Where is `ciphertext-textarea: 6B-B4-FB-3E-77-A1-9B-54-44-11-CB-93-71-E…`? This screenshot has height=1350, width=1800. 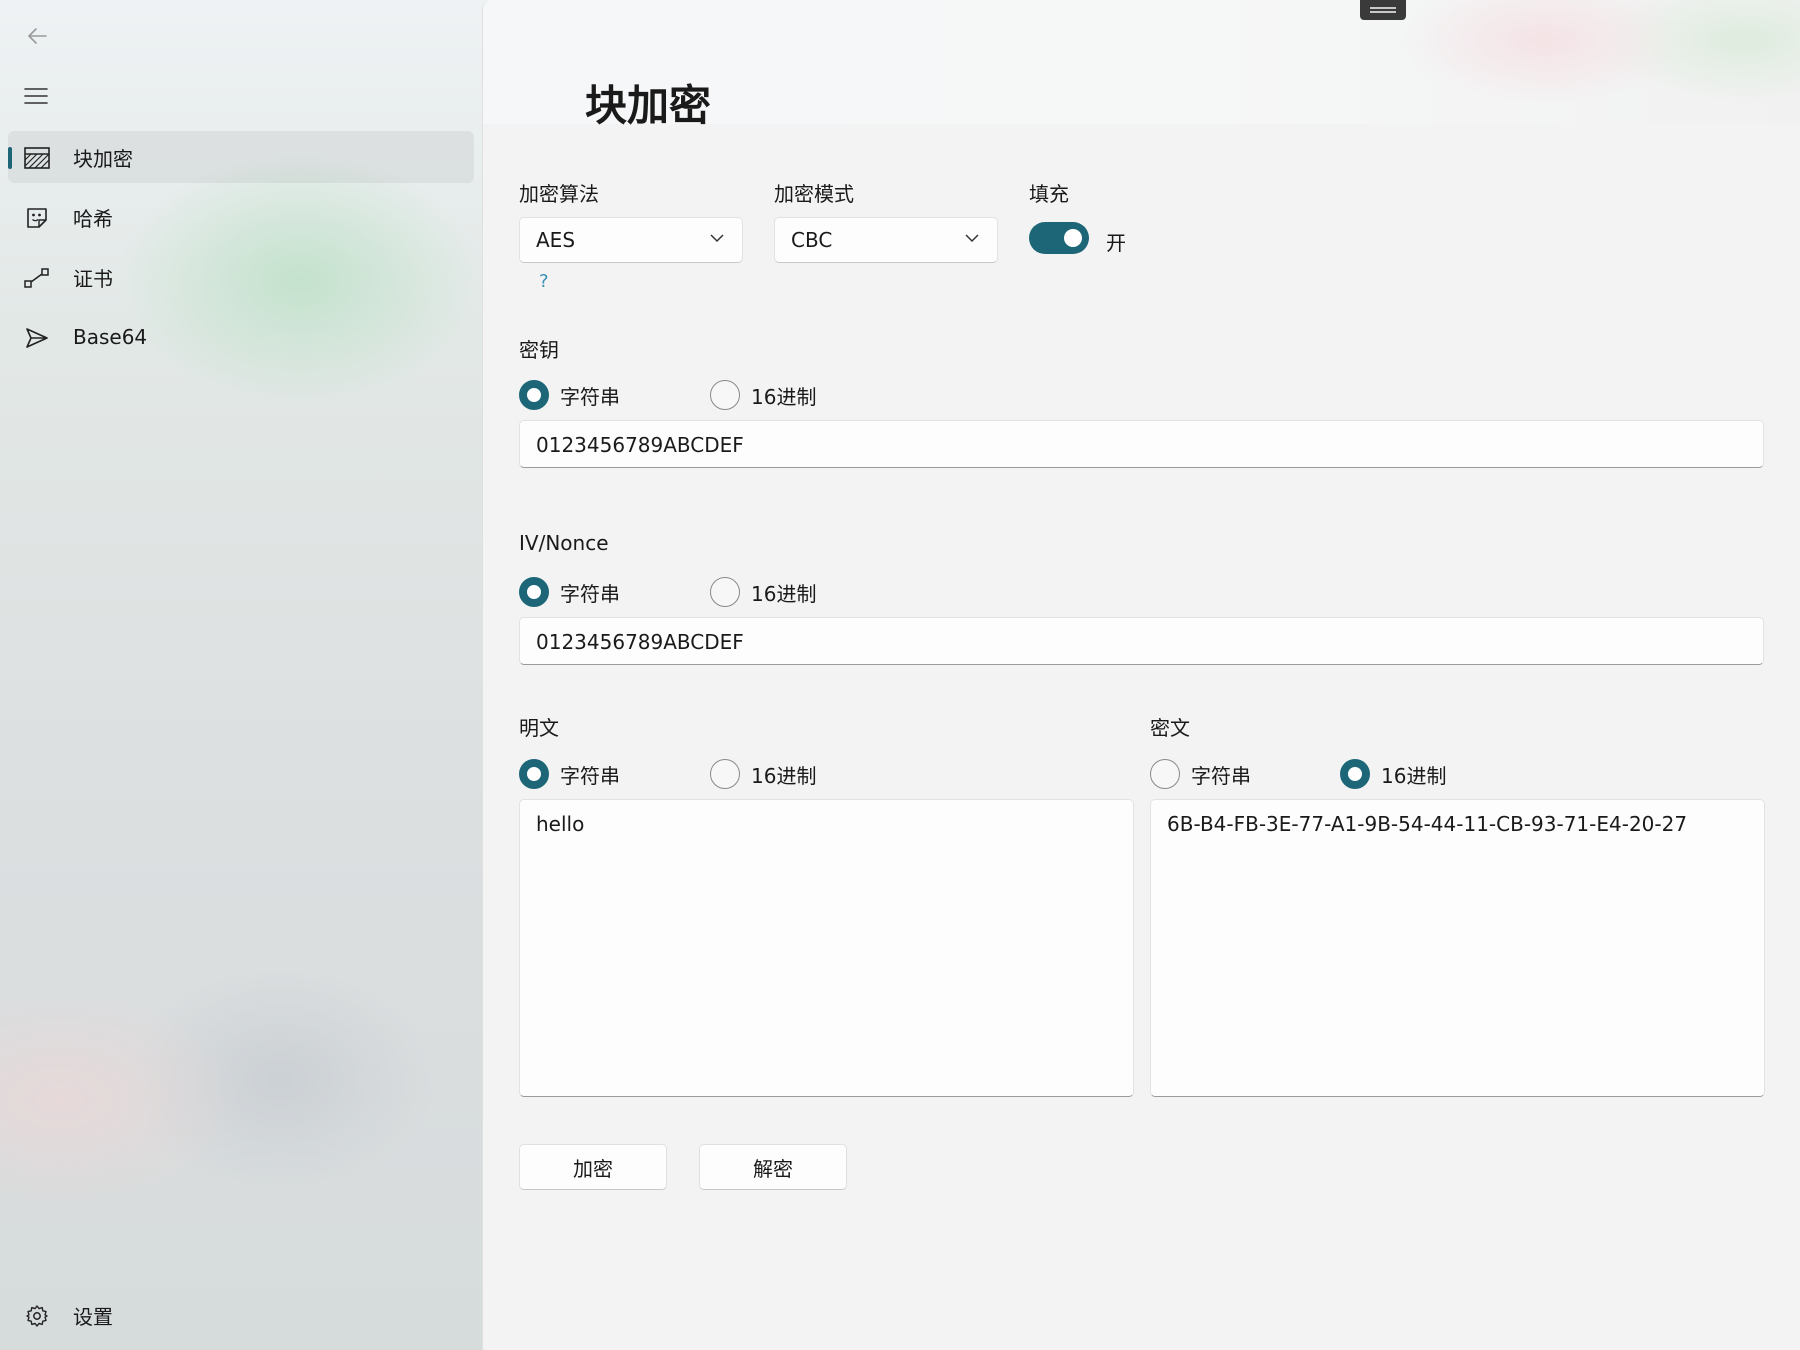
ciphertext-textarea: 6B-B4-FB-3E-77-A1-9B-54-44-11-CB-93-71-E… is located at coordinates (1457, 948).